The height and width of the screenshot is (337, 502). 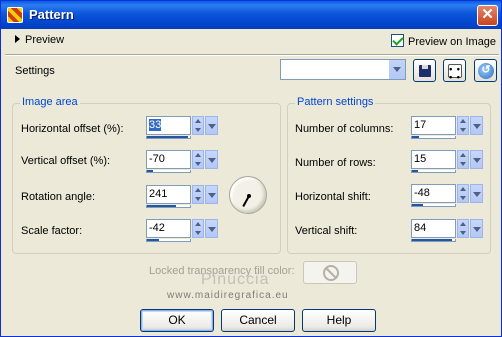 What do you see at coordinates (52, 231) in the screenshot?
I see `scale-factor-label: Scale factor:` at bounding box center [52, 231].